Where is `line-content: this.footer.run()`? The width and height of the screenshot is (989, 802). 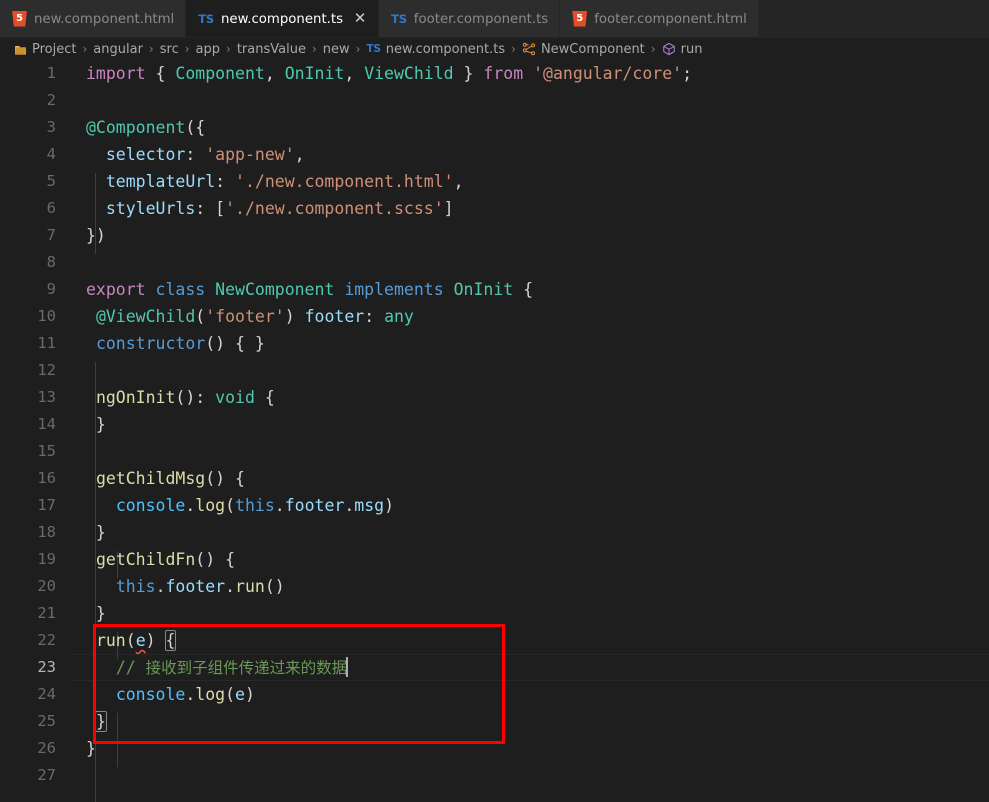
line-content: this.footer.run() is located at coordinates (522, 586).